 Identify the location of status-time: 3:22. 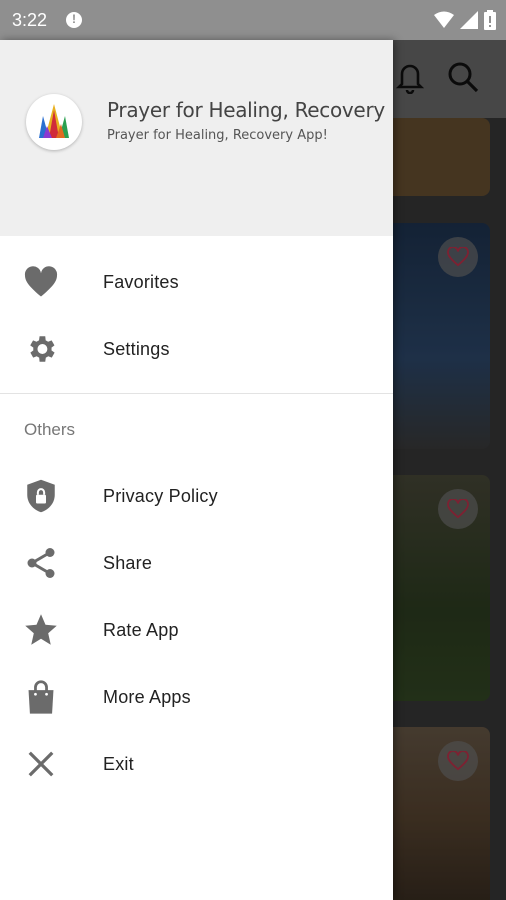
(30, 20).